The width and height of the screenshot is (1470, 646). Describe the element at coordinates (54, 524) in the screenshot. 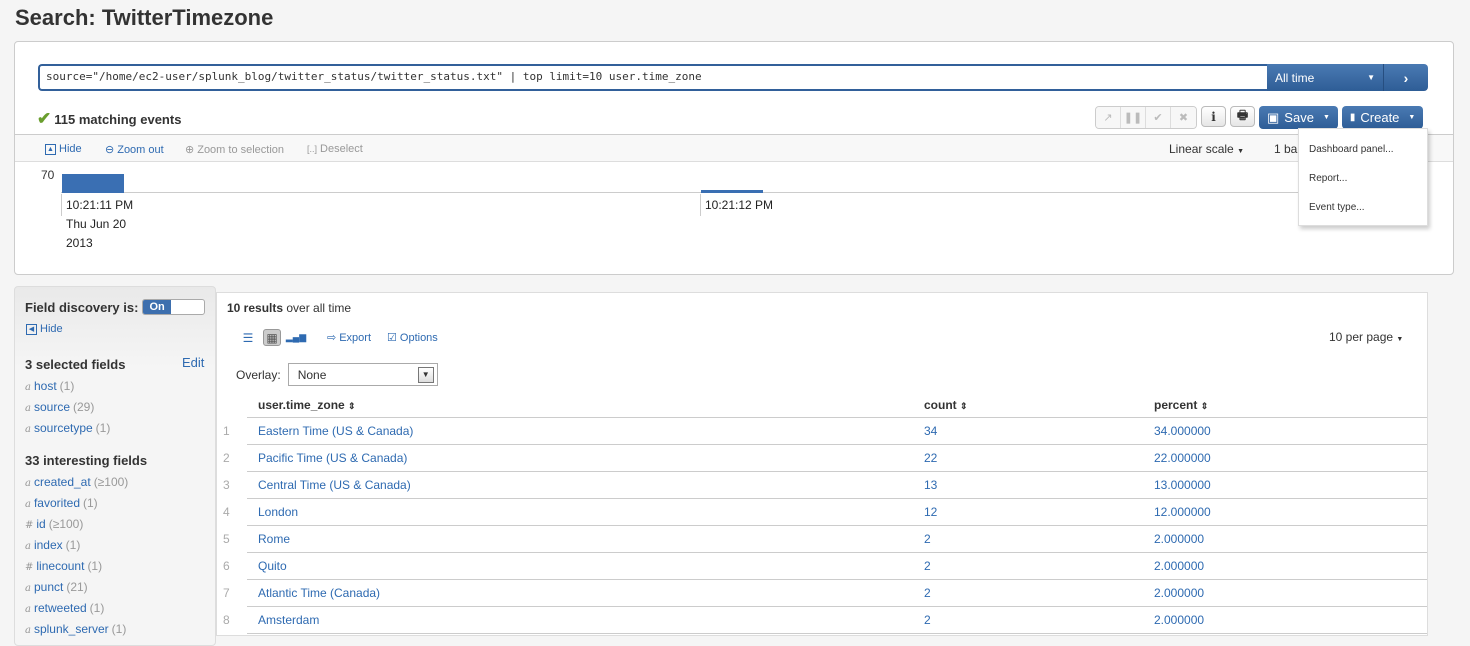

I see `field-item: # id (≥100)` at that location.